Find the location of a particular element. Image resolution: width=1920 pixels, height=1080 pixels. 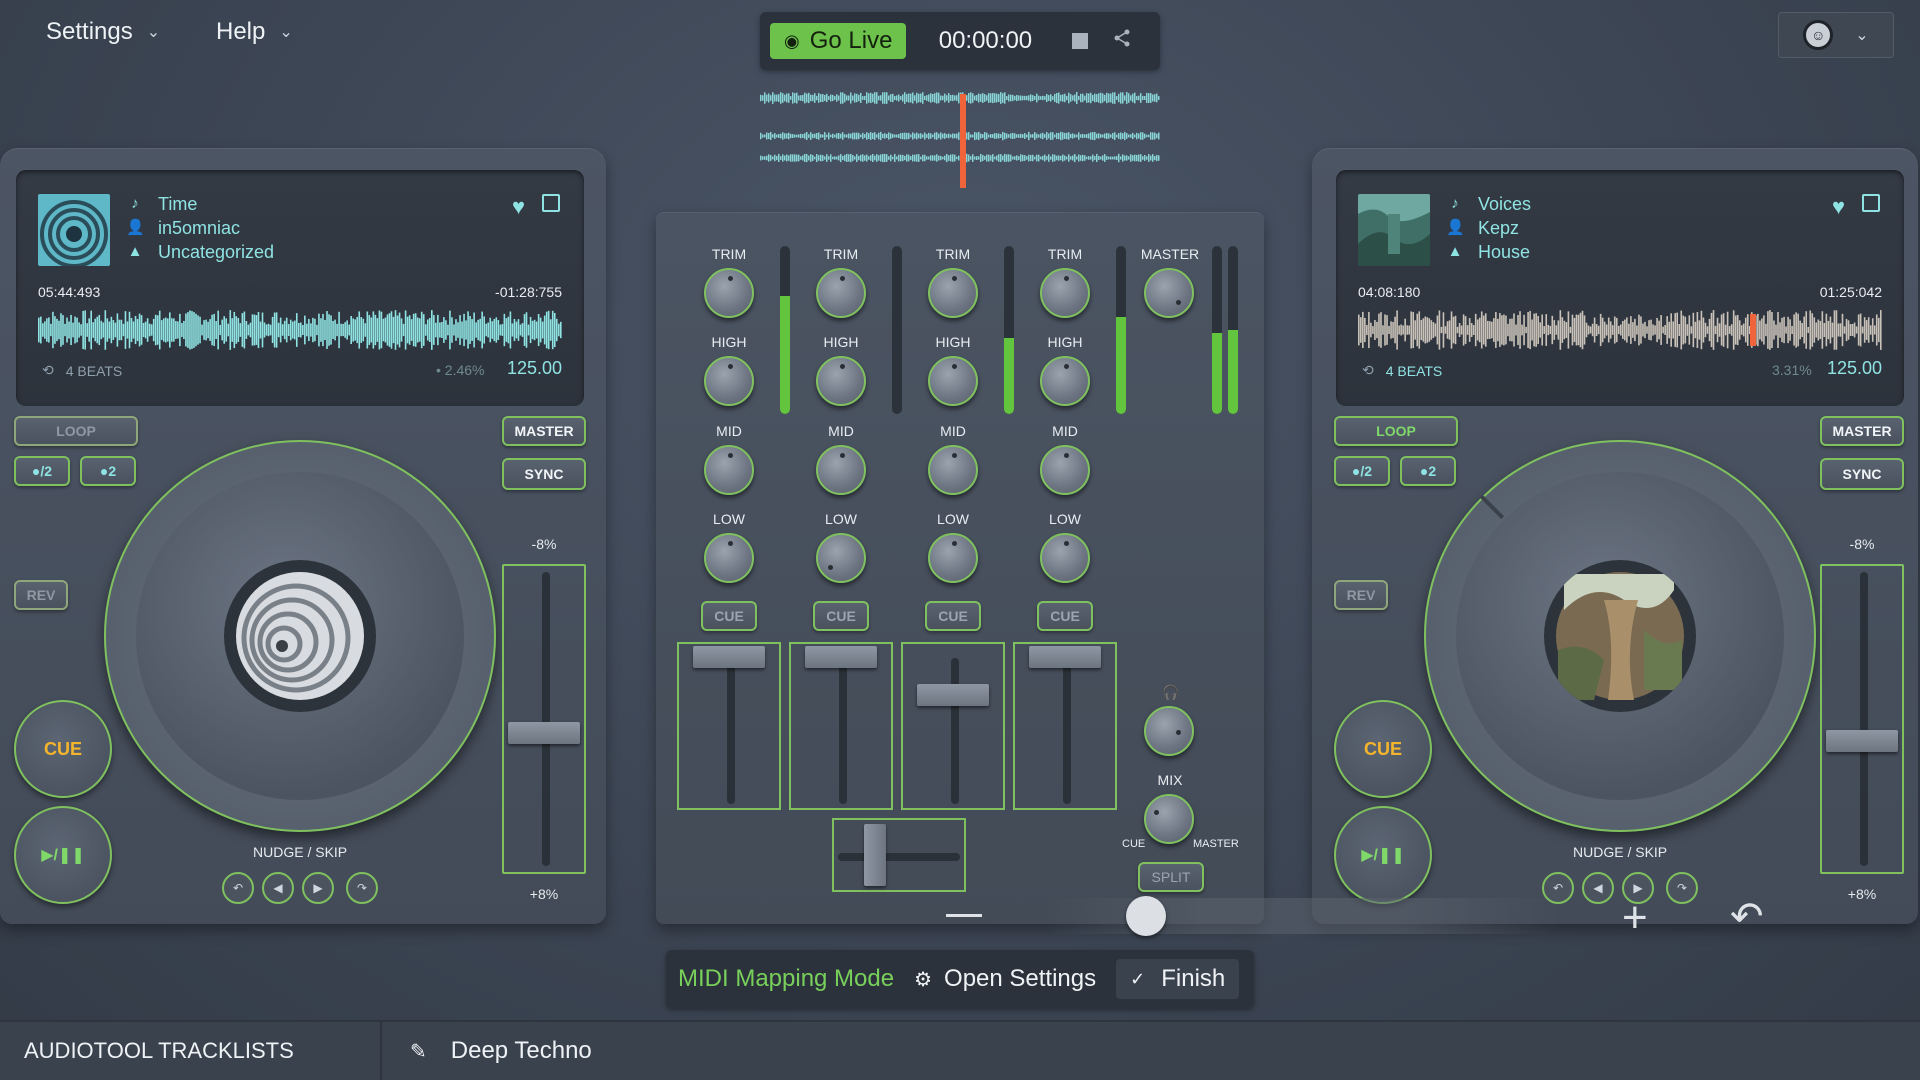

trim-knob-ch2 is located at coordinates (841, 293).